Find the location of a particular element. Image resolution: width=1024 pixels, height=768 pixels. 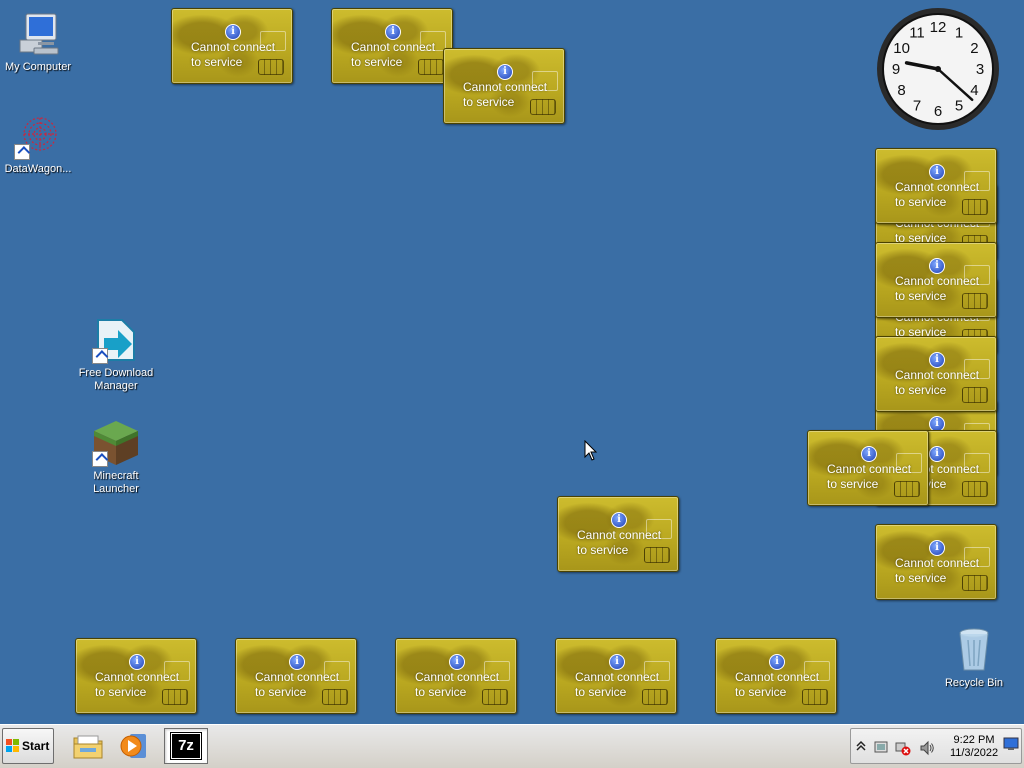

my-computer-label: My Computer is located at coordinates (38, 67).